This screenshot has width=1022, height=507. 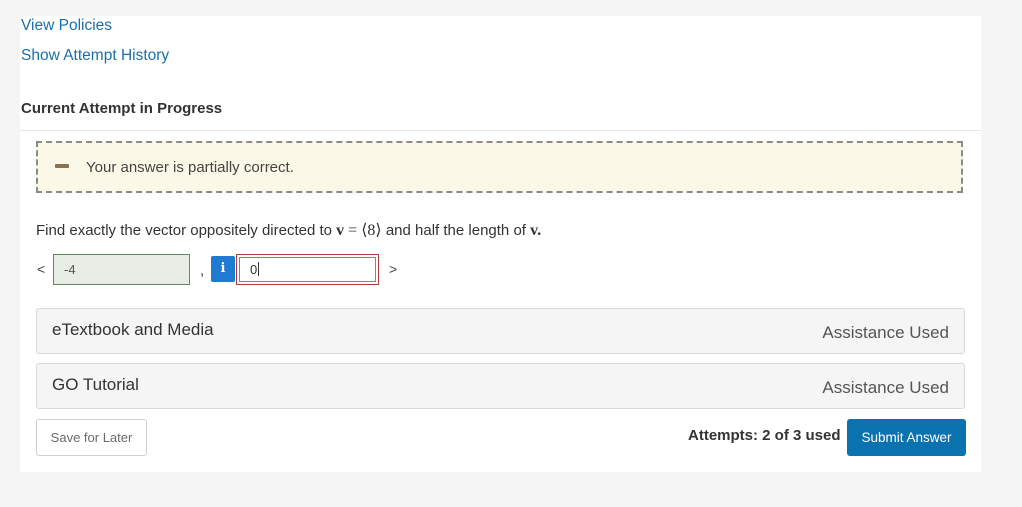 I want to click on open-bracket: <, so click(x=41, y=269).